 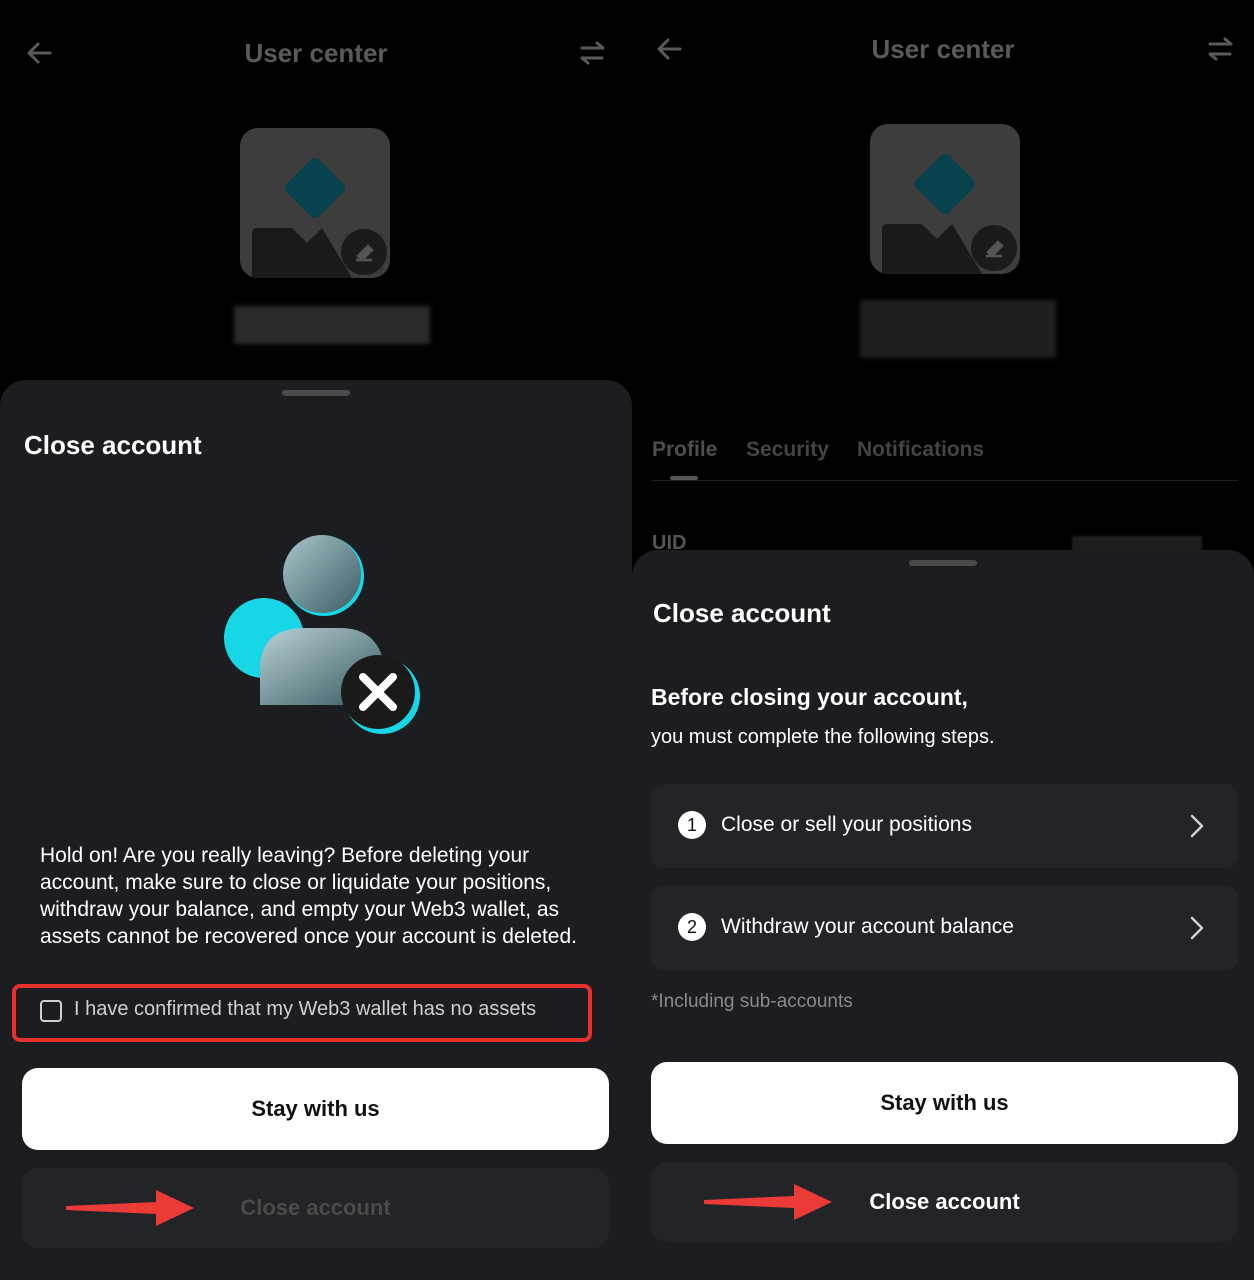 I want to click on user-remove-icon, so click(x=322, y=634).